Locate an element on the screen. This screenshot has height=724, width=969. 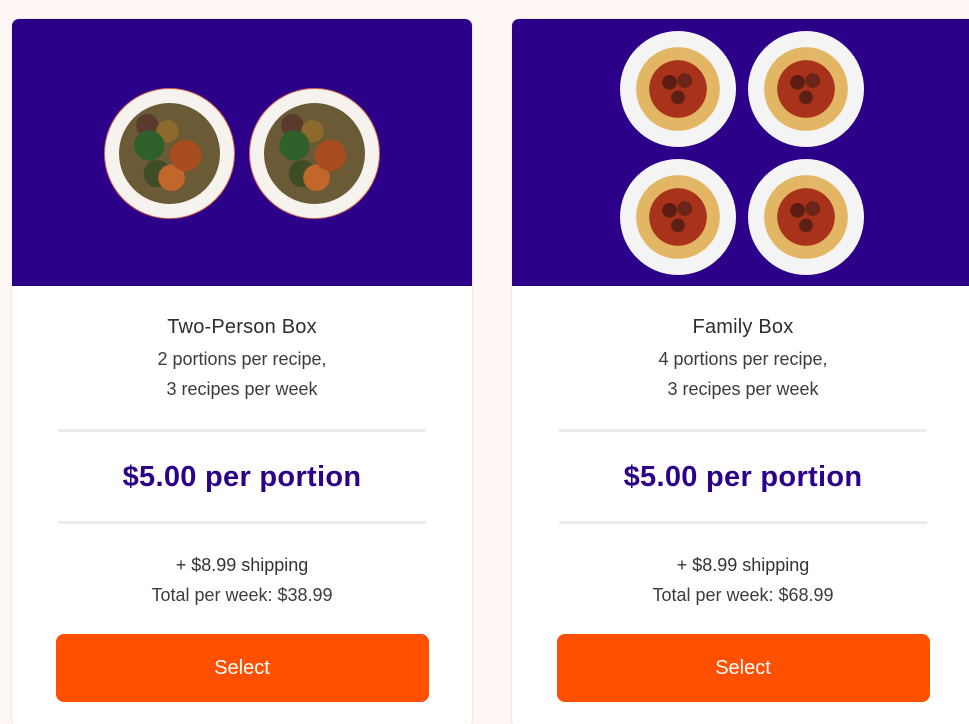
total-per-week: Total per week: $38.99 is located at coordinates (242, 595).